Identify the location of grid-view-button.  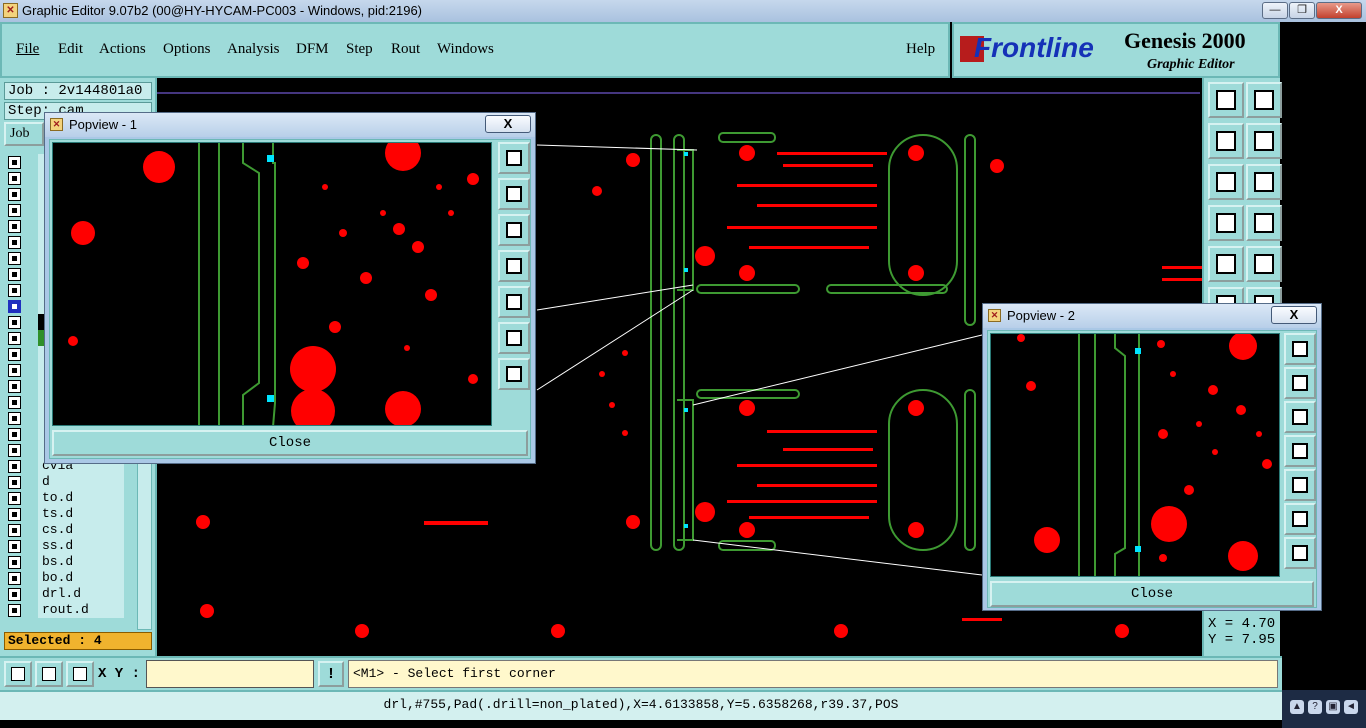
(1264, 223).